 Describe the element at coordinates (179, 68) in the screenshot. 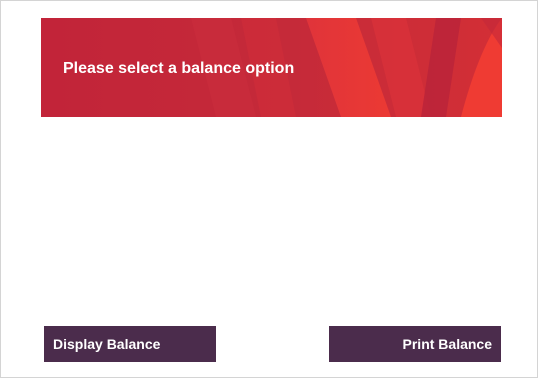

I see `page-title: Please select a balance option` at that location.